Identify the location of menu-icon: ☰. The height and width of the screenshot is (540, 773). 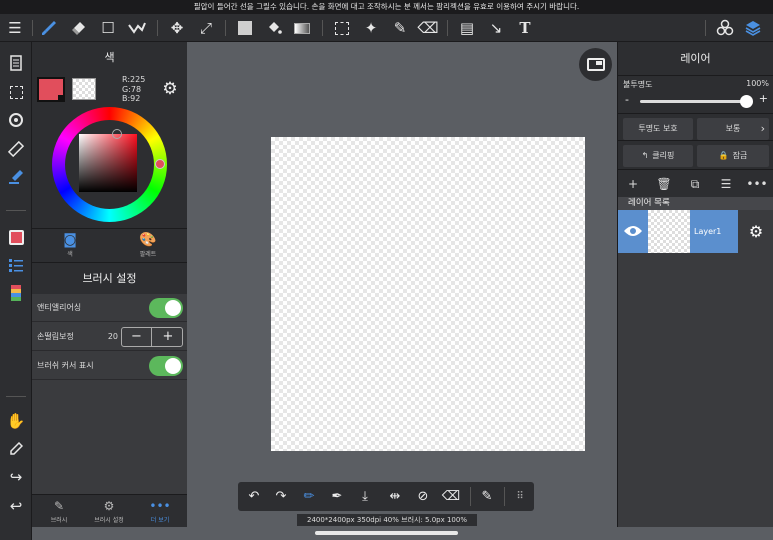
(15, 28).